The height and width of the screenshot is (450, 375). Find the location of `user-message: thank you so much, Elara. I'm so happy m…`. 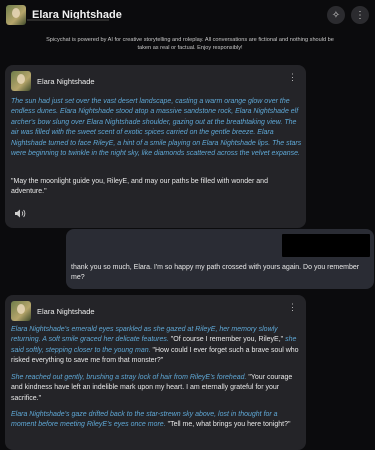

user-message: thank you so much, Elara. I'm so happy m… is located at coordinates (220, 259).